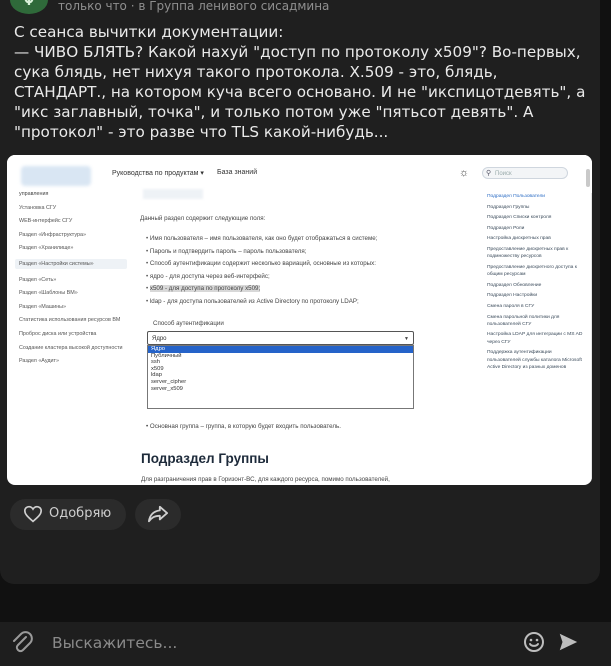 The width and height of the screenshot is (611, 666). Describe the element at coordinates (48, 293) in the screenshot. I see `doc-sidebar-item: Раздел «Шаблоны ВМ»` at that location.